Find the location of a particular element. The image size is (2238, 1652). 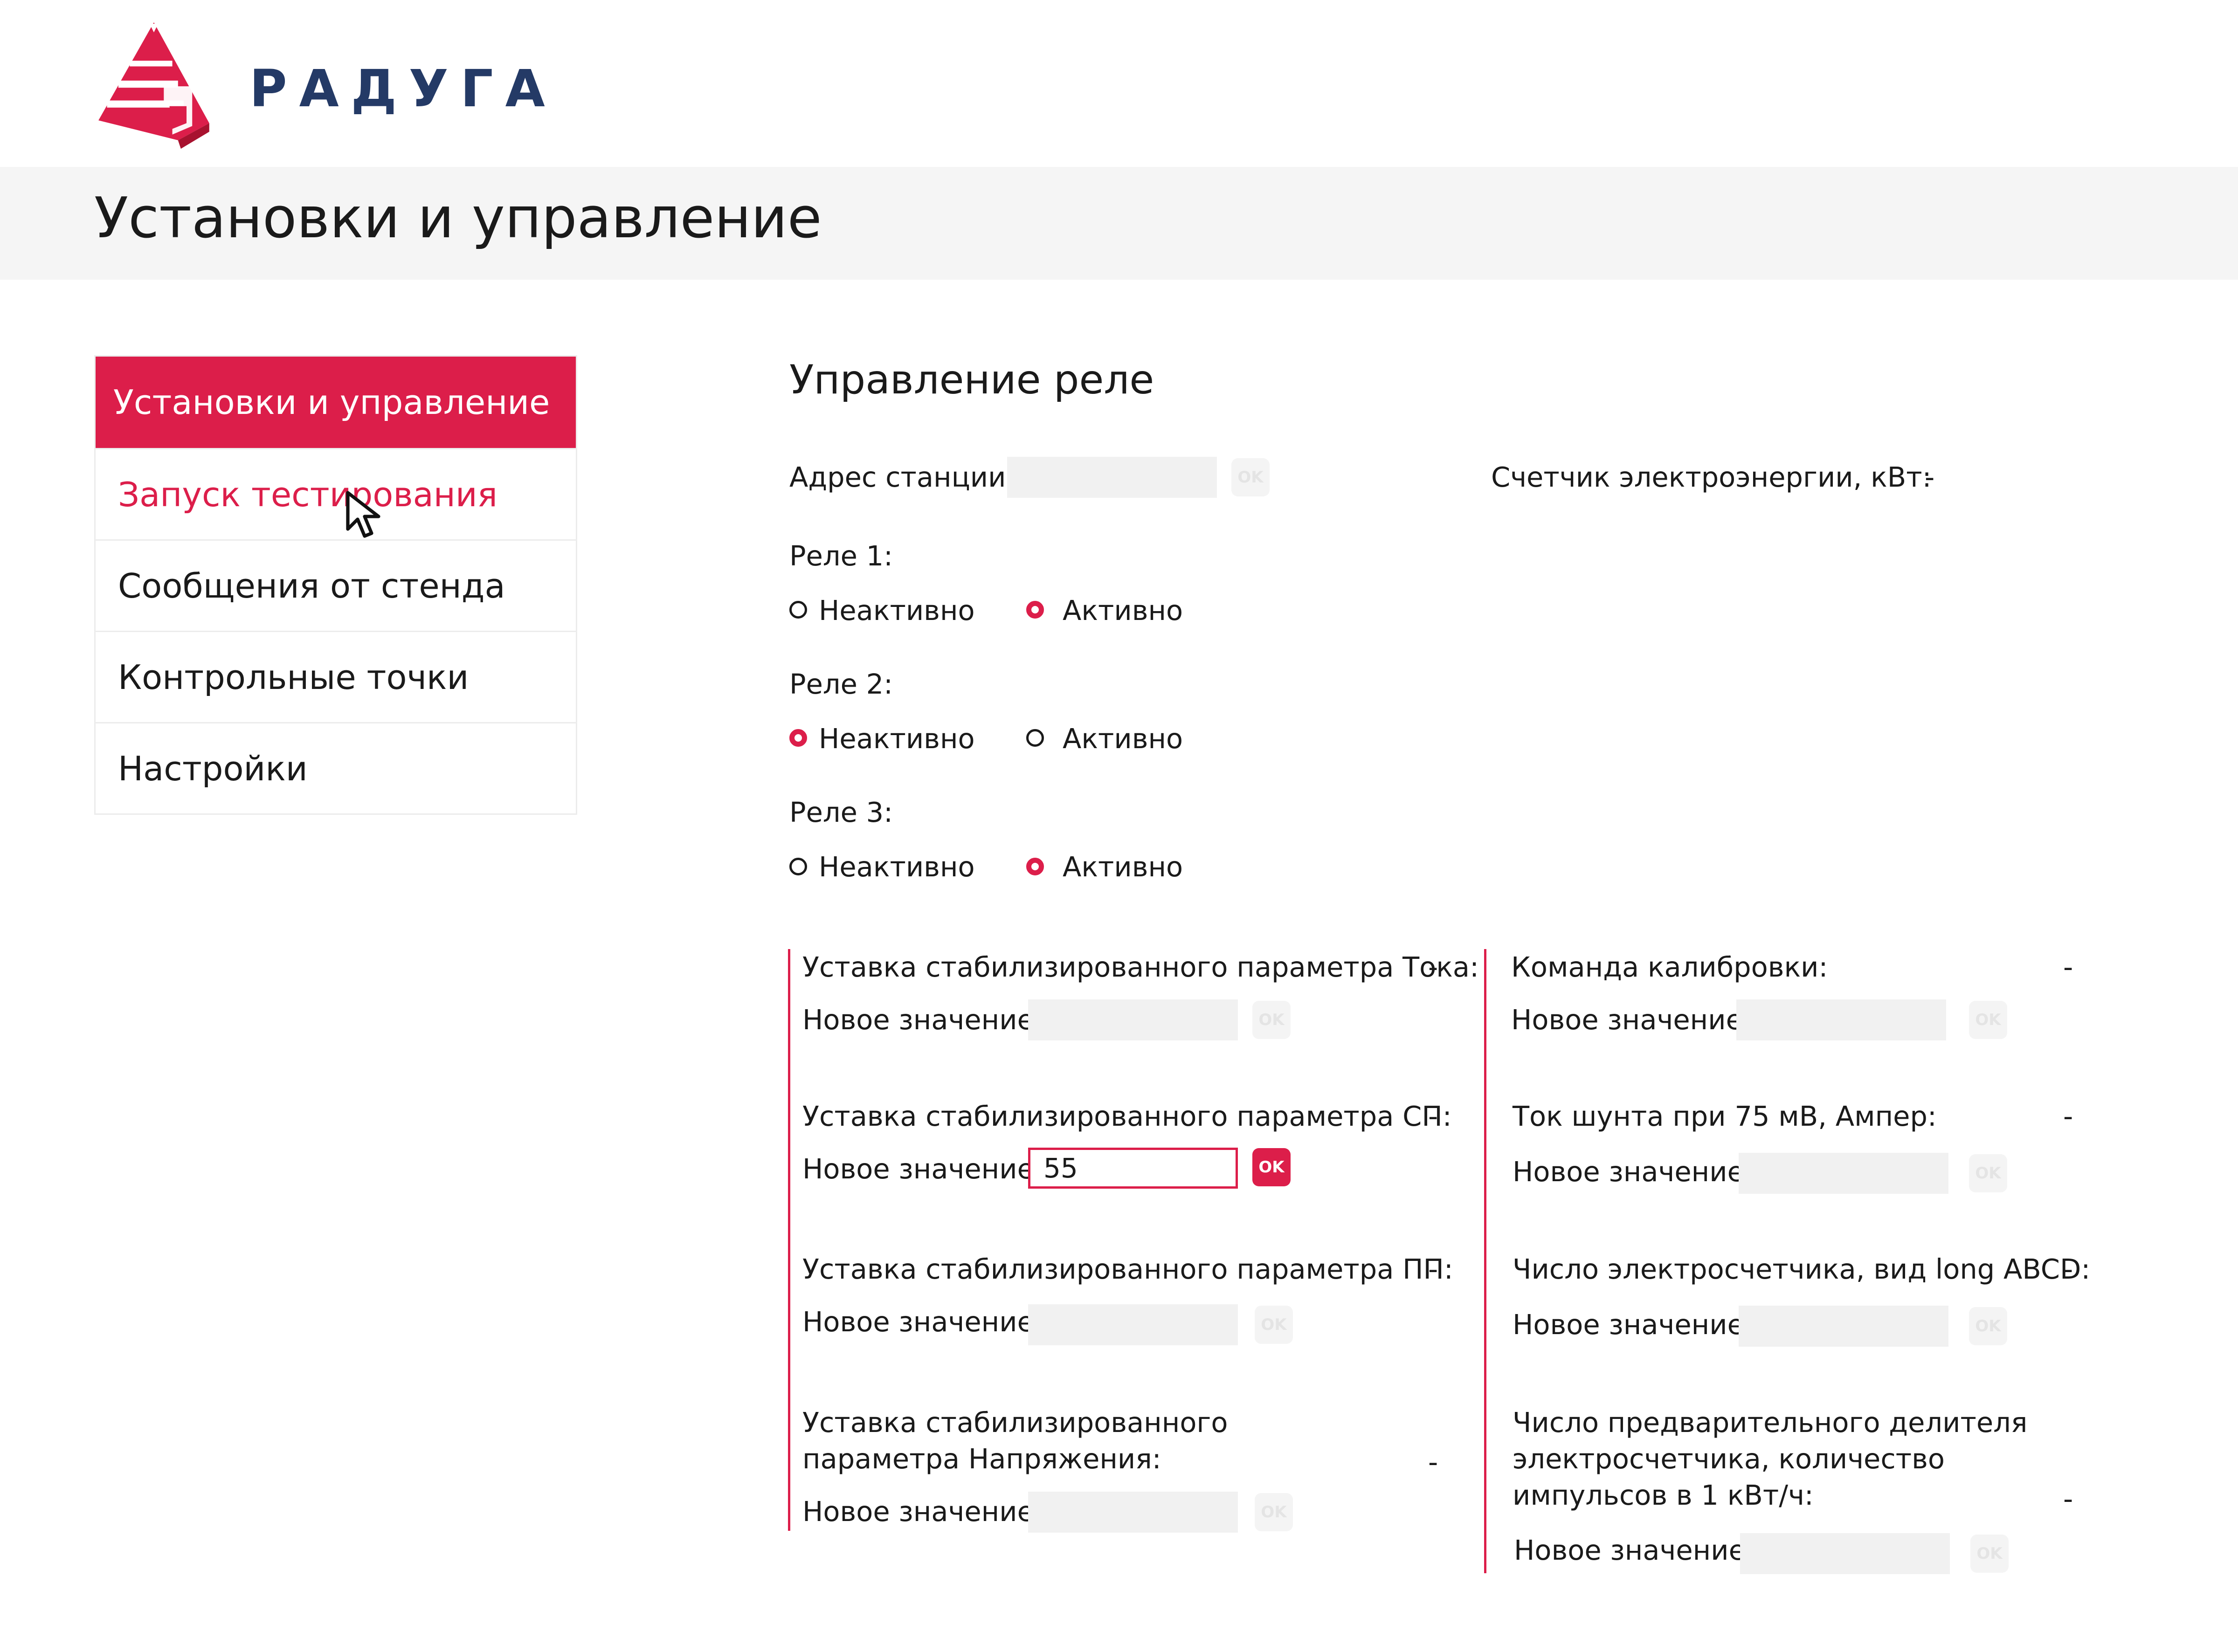

shunt-current-label: Ток шунта при 75 мВ, Ампер: is located at coordinates (1725, 1116).